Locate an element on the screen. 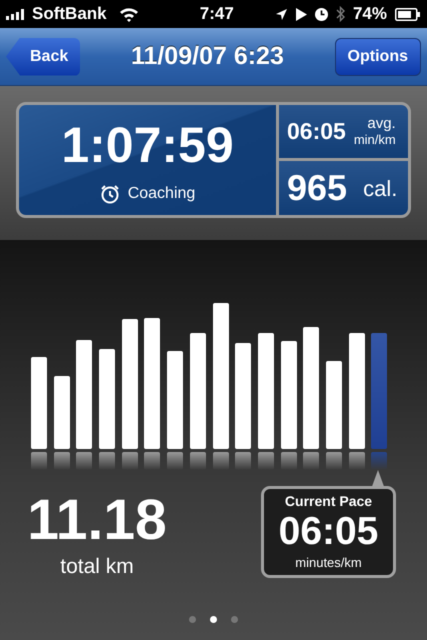  back-button: Back is located at coordinates (43, 57).